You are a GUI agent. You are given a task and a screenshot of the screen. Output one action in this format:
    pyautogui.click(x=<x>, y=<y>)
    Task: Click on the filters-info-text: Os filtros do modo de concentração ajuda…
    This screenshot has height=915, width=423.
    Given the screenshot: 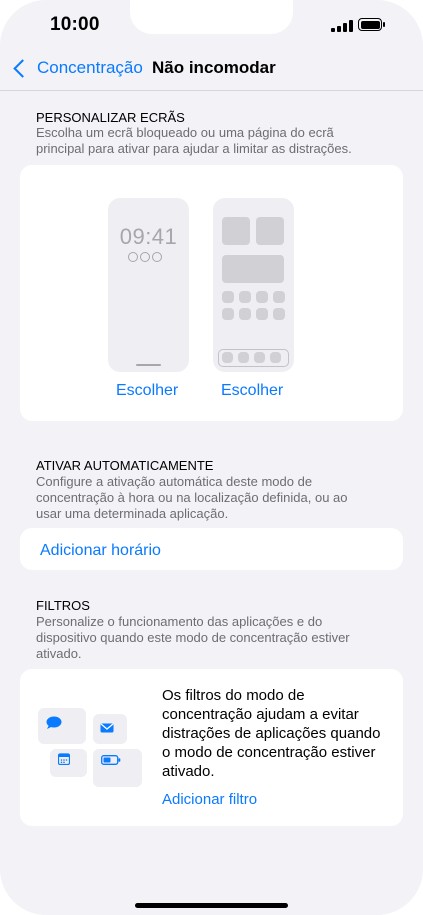 What is the action you would take?
    pyautogui.click(x=271, y=733)
    